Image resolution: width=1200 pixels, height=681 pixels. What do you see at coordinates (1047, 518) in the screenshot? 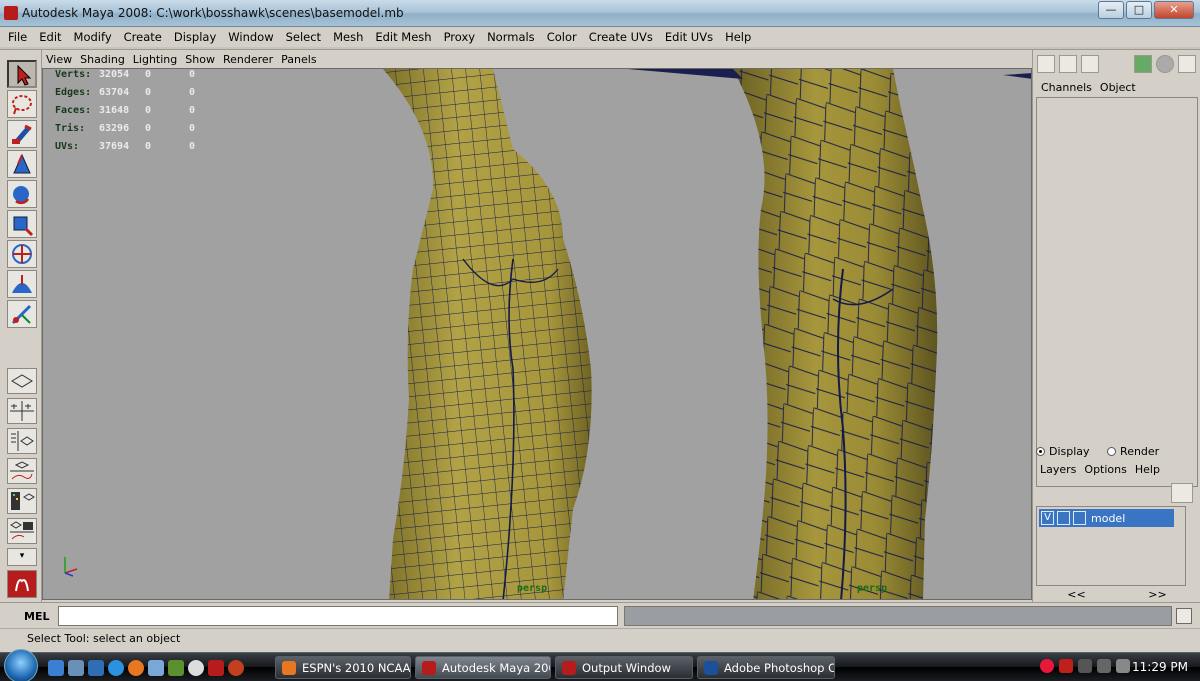
I see `layer-visibility-toggle: V` at bounding box center [1047, 518].